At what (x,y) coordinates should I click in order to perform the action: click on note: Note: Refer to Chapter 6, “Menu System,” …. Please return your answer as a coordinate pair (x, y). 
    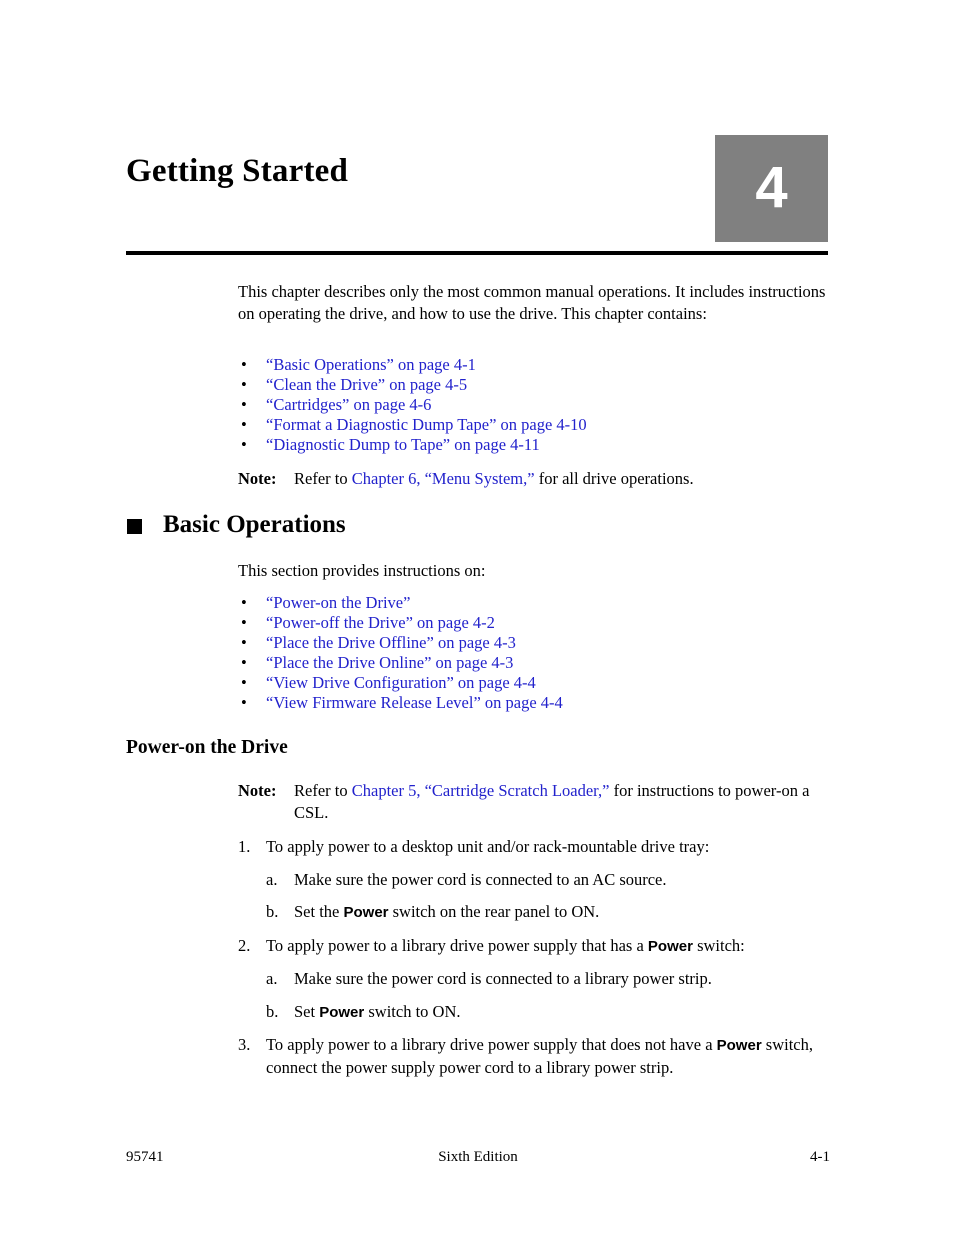
    Looking at the image, I should click on (534, 479).